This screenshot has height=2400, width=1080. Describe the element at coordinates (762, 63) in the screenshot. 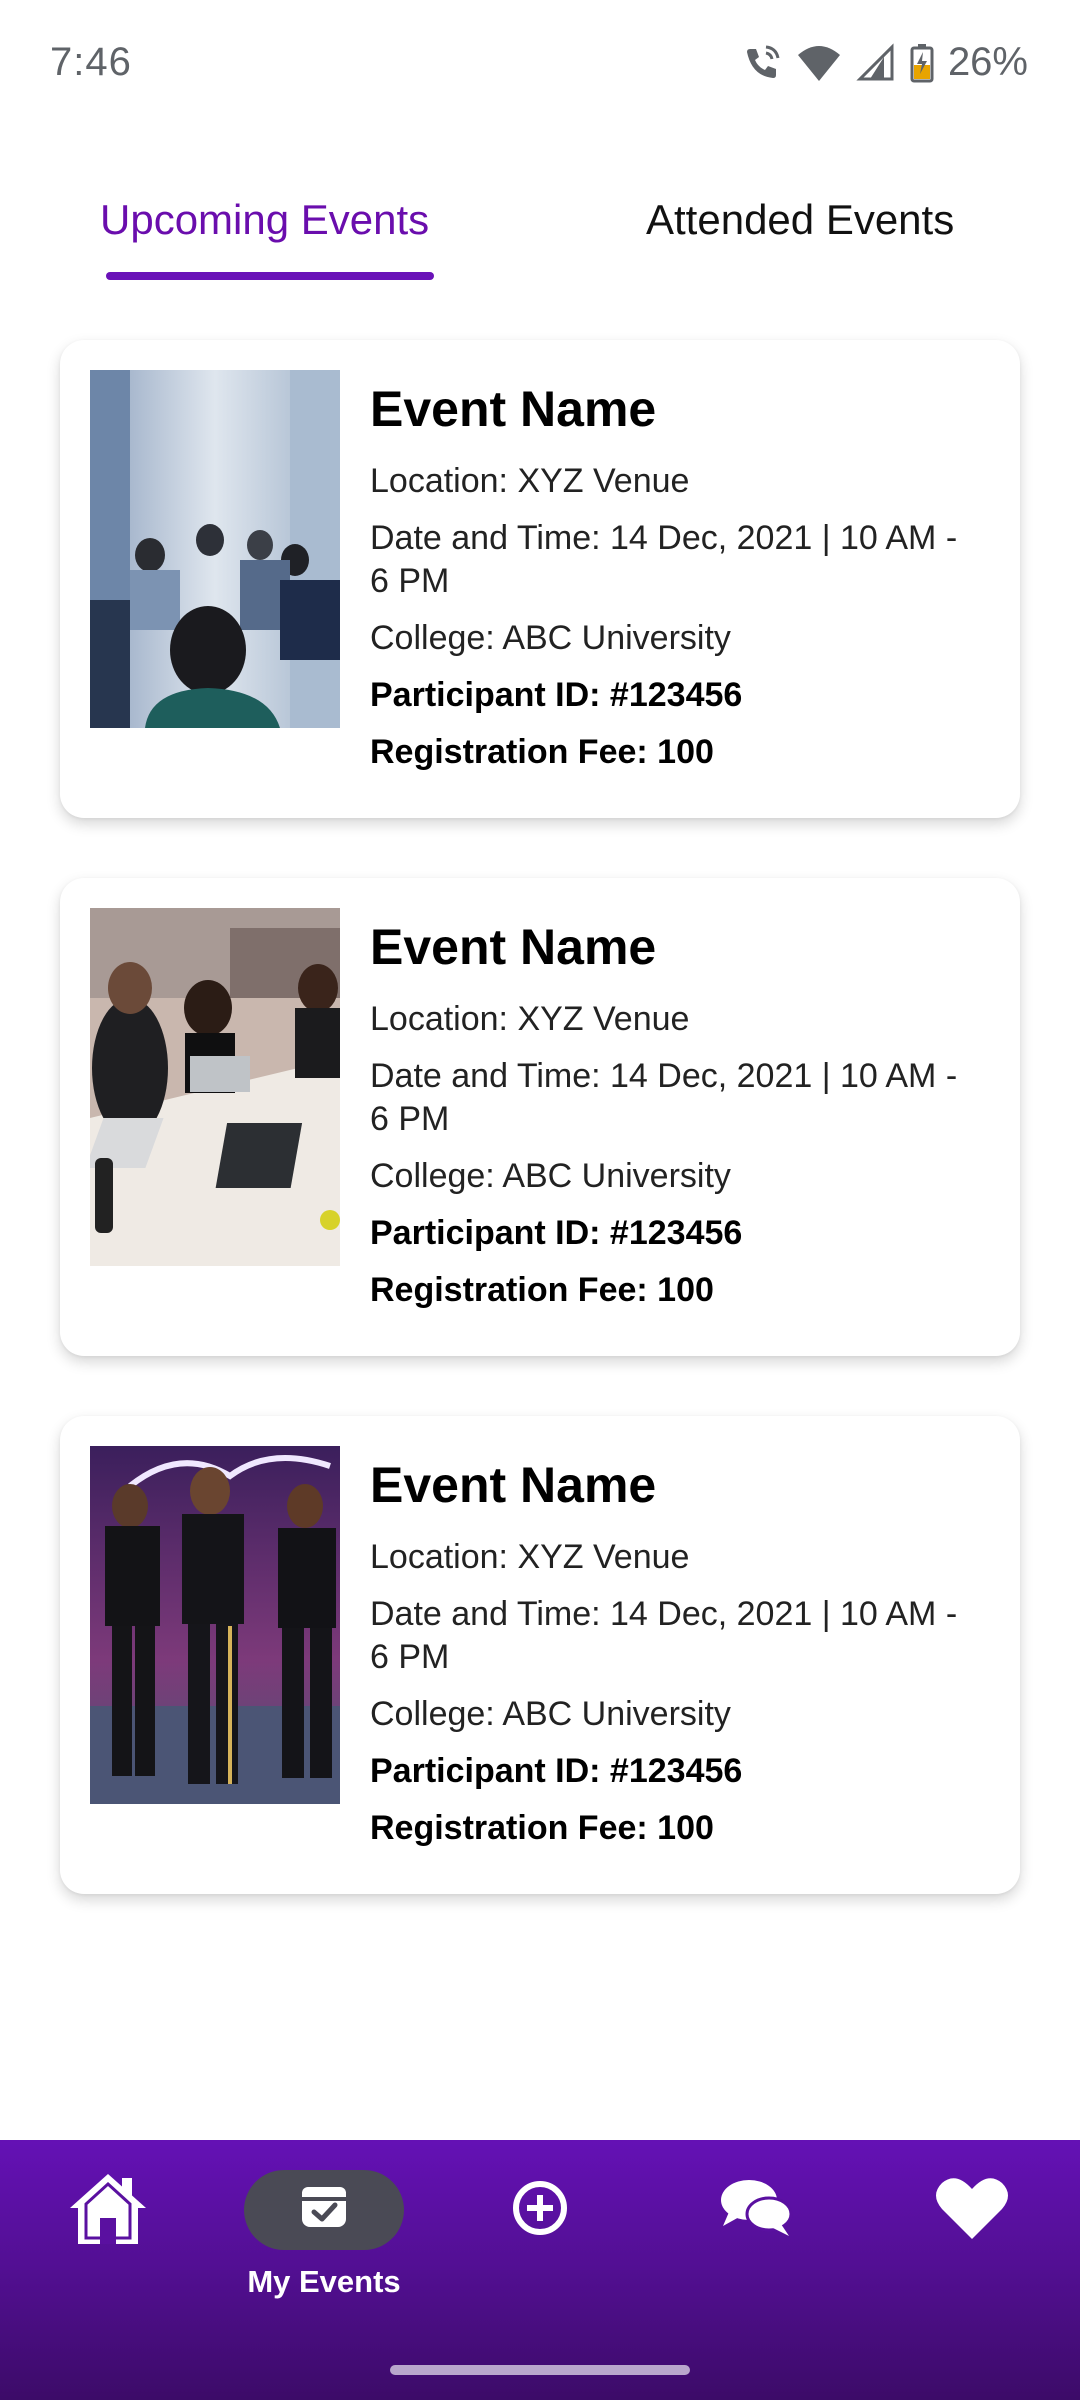

I see `wifi-calling-icon` at that location.